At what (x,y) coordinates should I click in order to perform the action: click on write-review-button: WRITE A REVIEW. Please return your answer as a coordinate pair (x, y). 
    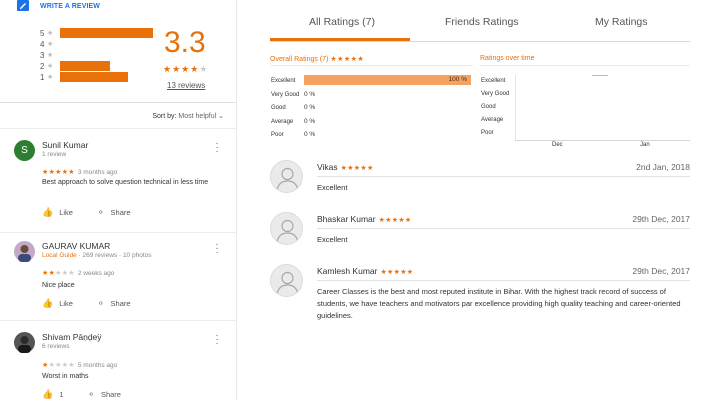
    Looking at the image, I should click on (58, 6).